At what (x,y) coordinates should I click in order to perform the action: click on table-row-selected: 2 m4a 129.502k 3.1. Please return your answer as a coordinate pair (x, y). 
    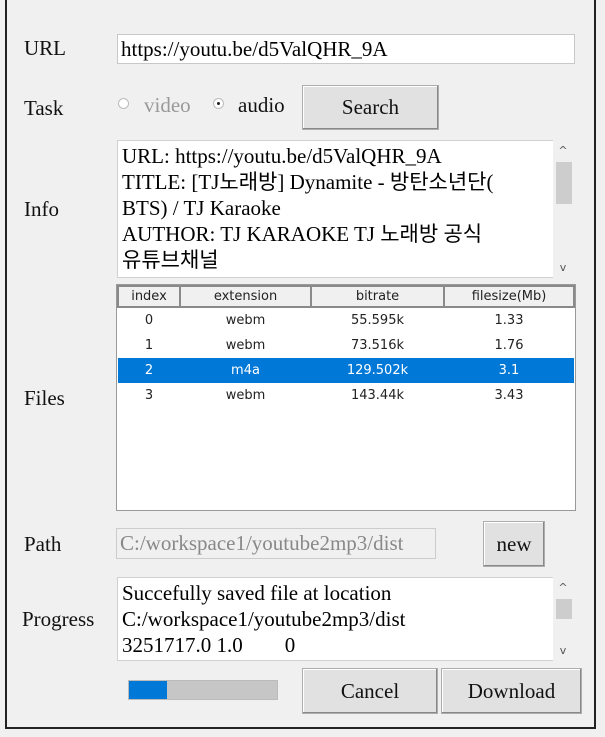
    Looking at the image, I should click on (346, 370).